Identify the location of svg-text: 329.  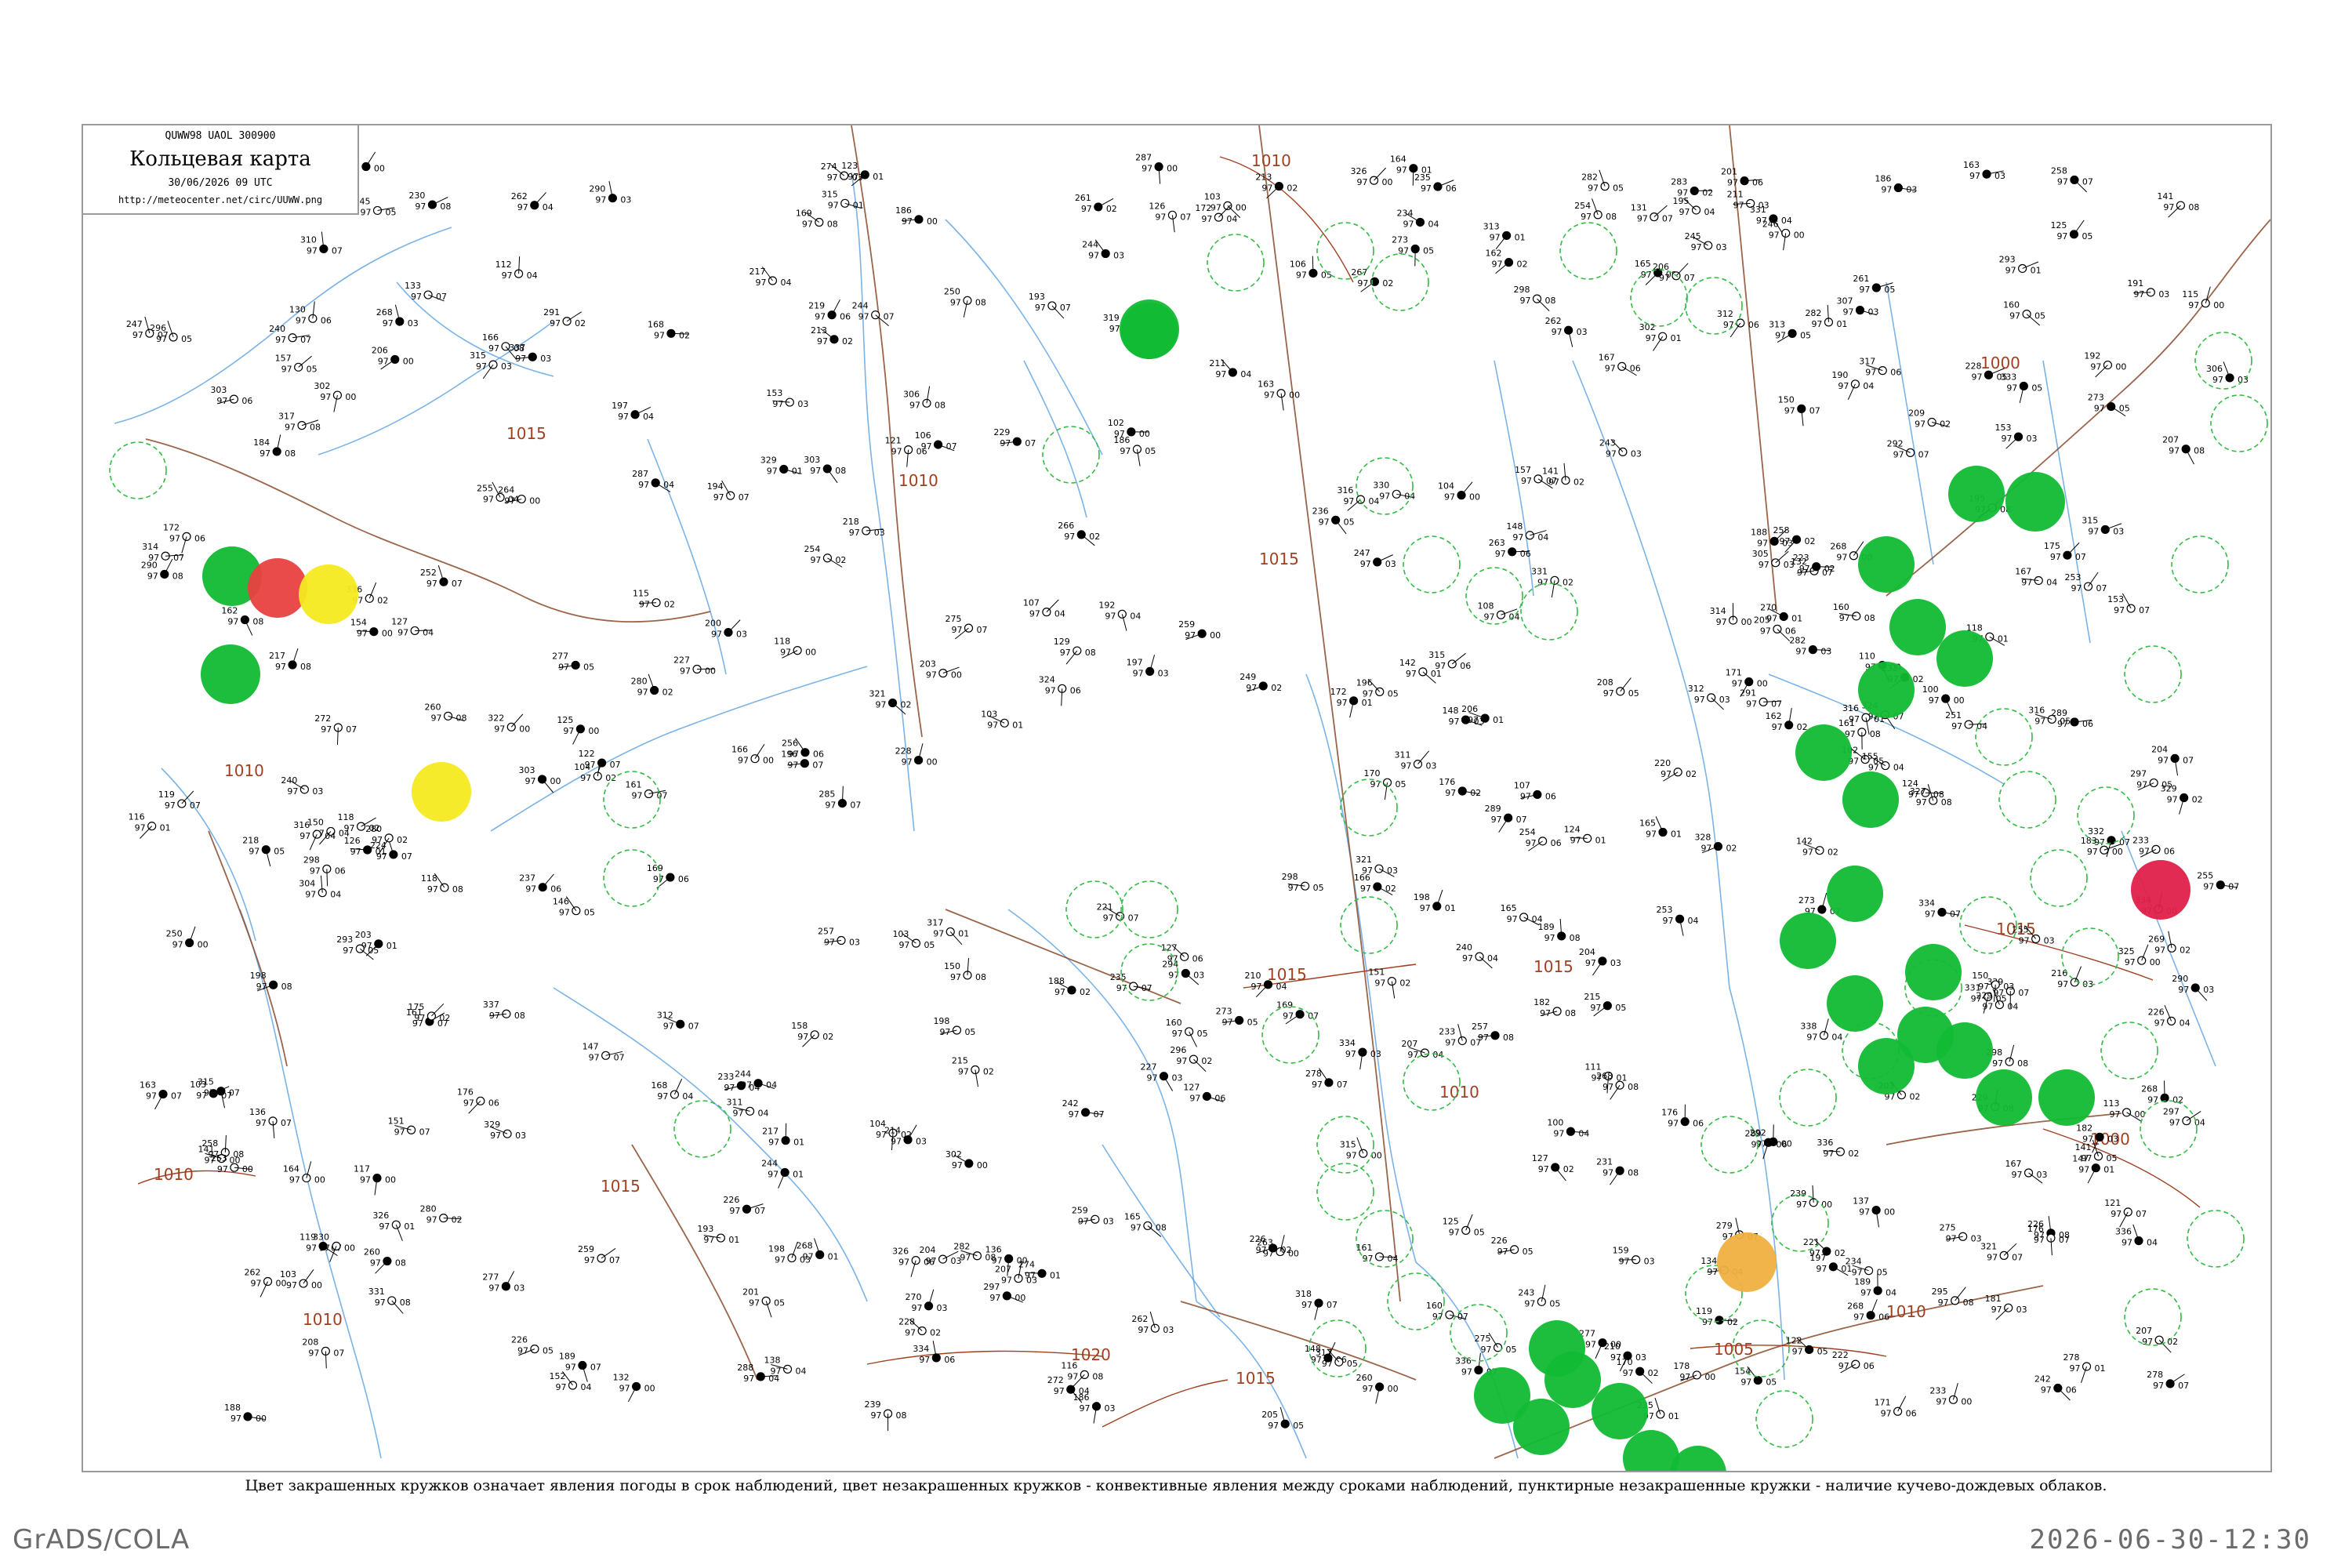
(2169, 788).